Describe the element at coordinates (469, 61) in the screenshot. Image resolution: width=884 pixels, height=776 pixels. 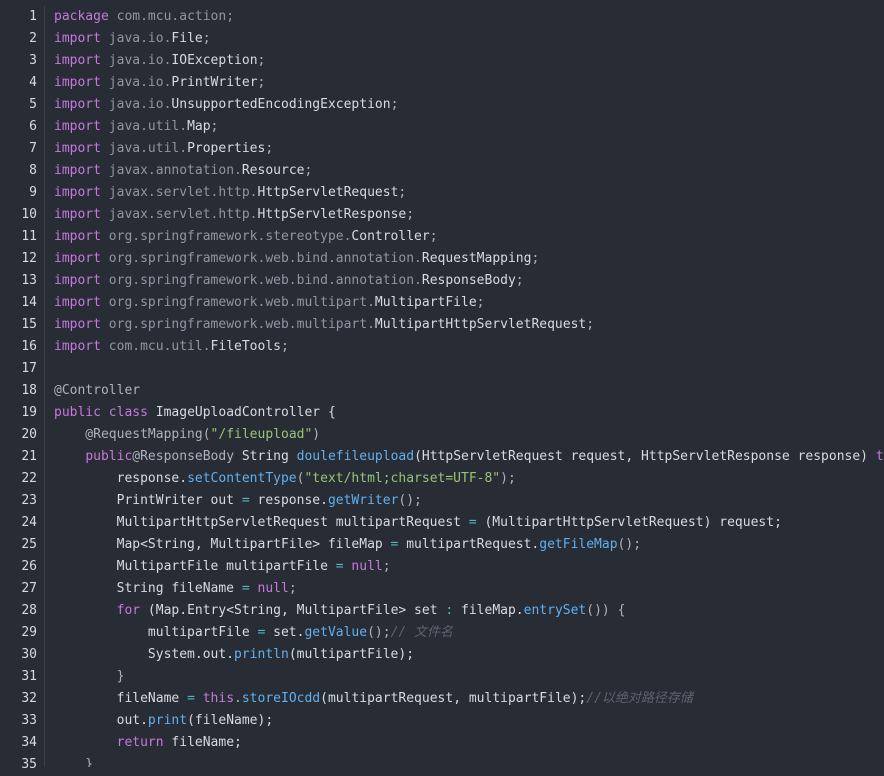
I see `code-line: import java.io.IOException;` at that location.